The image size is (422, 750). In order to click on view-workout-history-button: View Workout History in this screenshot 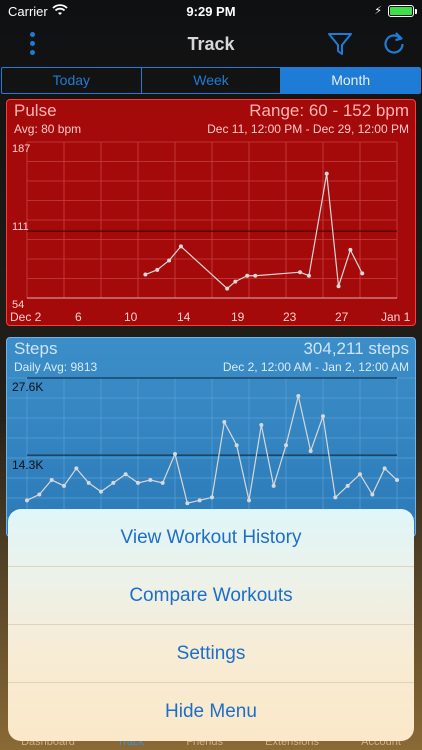, I will do `click(211, 538)`.